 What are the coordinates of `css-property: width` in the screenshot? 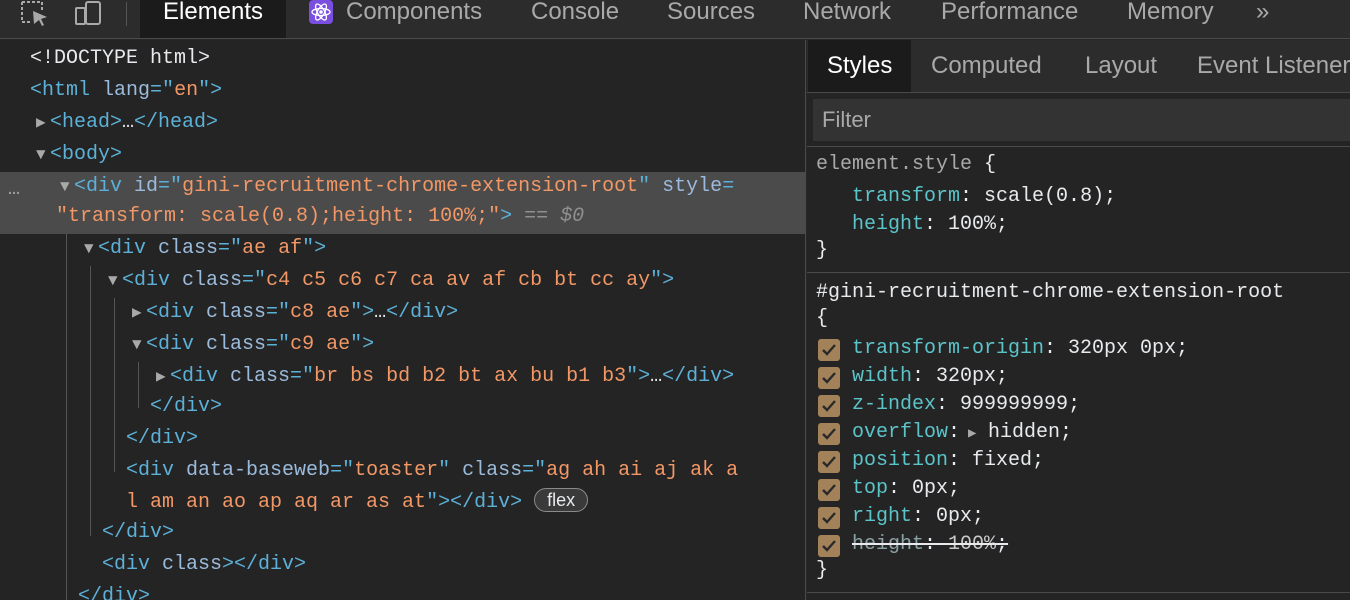 It's located at (882, 376).